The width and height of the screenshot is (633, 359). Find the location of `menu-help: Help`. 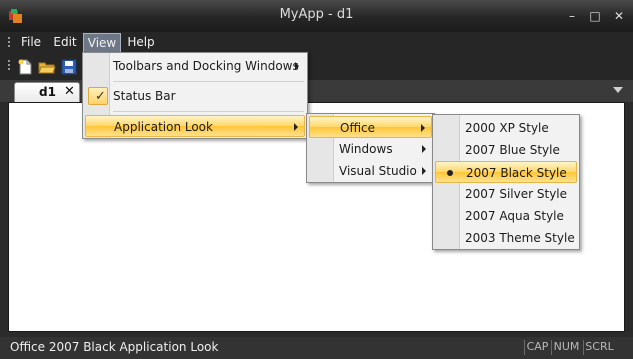

menu-help: Help is located at coordinates (141, 43).